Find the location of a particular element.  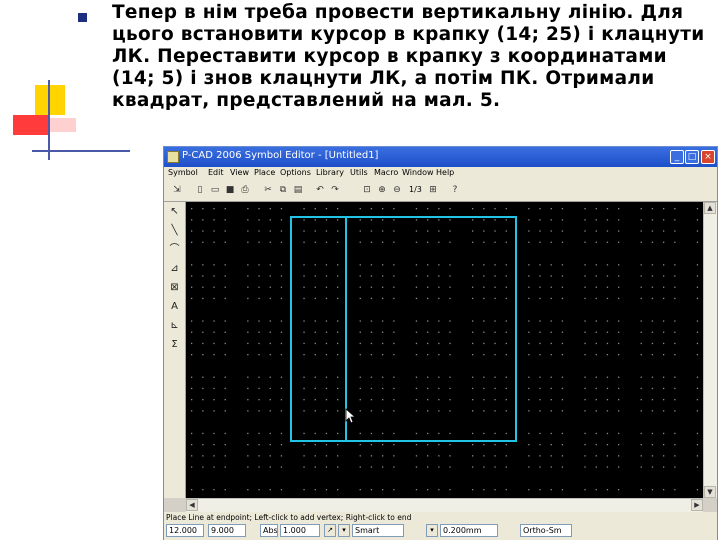

line-tool-icon: ╲ is located at coordinates (174, 230).